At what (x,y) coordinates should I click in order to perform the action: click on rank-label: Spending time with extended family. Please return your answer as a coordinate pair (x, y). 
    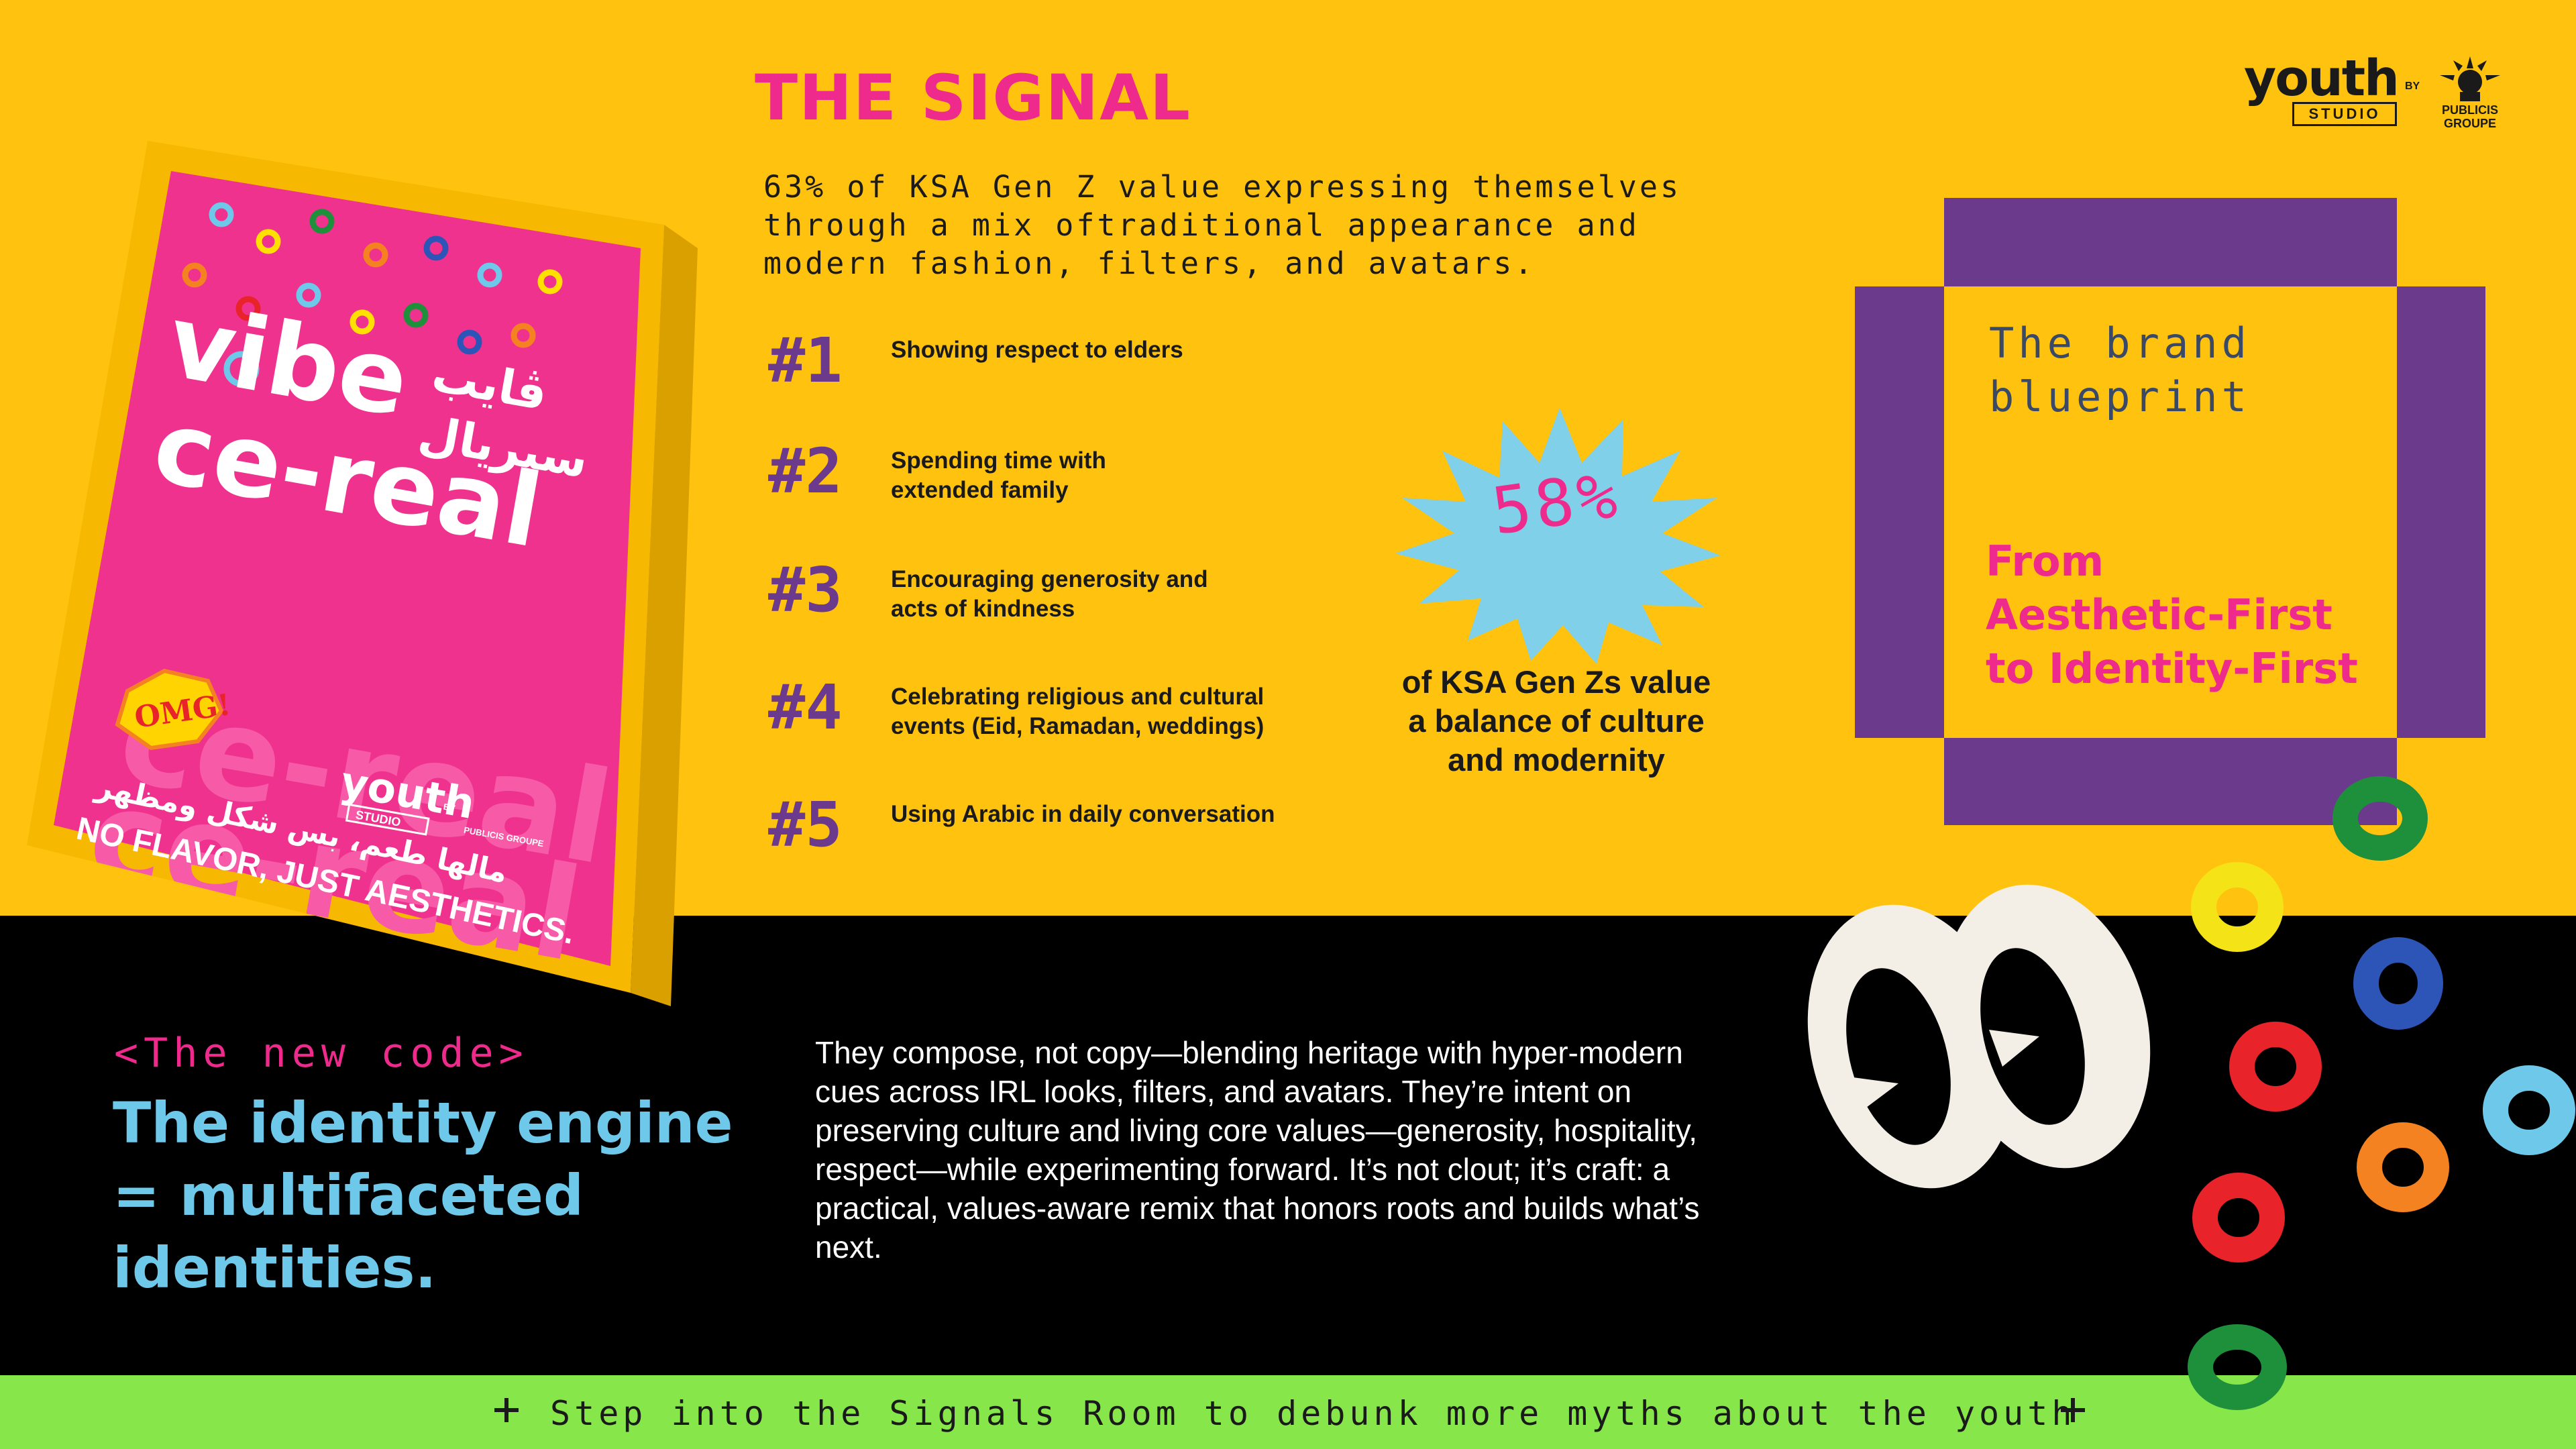
    Looking at the image, I should click on (998, 475).